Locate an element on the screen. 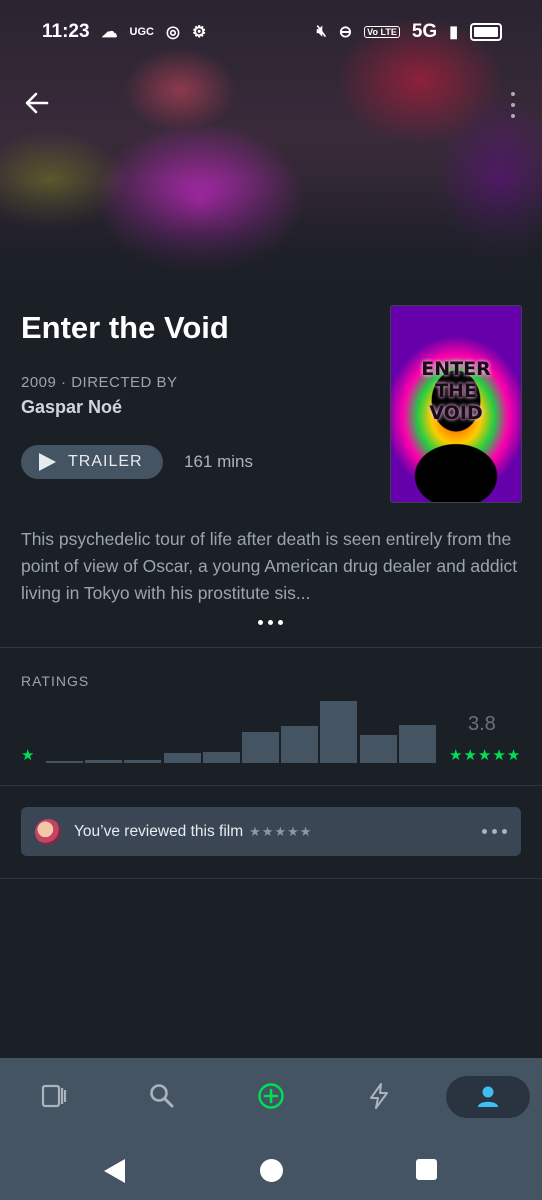 This screenshot has height=1200, width=542. more-menu-button is located at coordinates (513, 105).